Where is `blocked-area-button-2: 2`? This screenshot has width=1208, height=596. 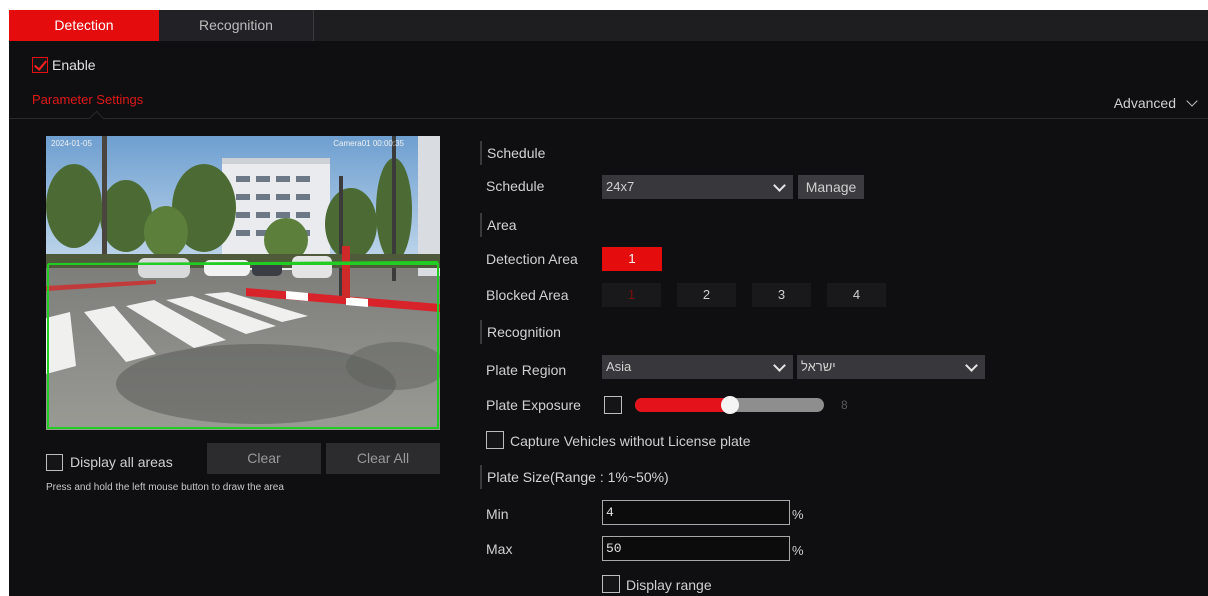 blocked-area-button-2: 2 is located at coordinates (706, 295).